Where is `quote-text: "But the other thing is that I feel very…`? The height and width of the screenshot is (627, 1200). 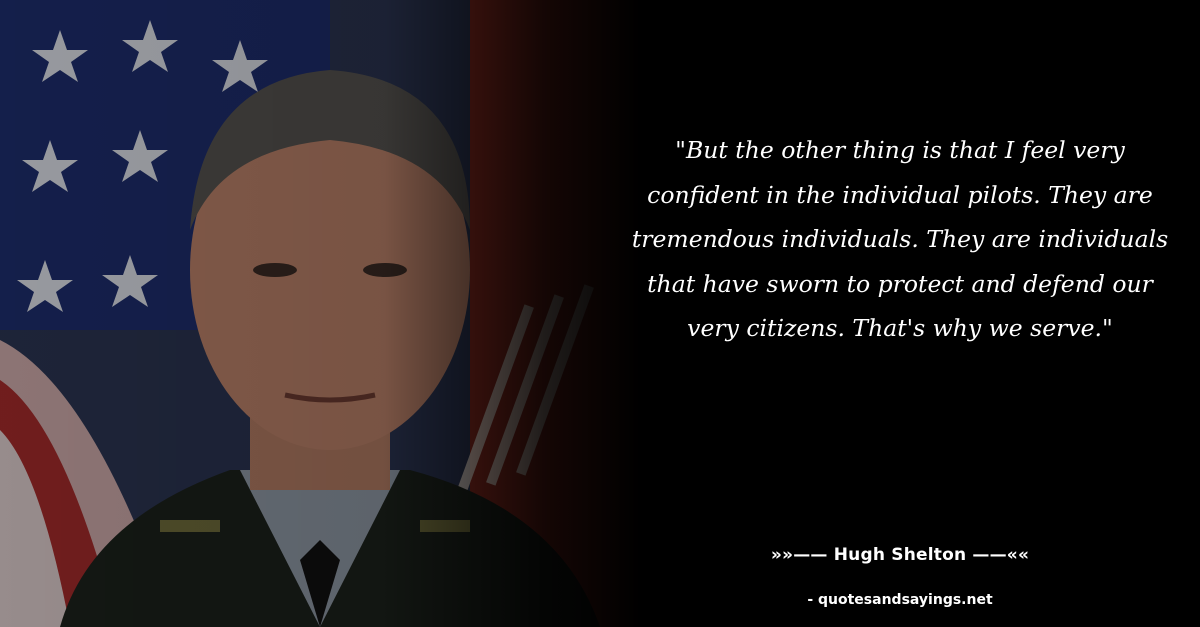
quote-text: "But the other thing is that I feel very… is located at coordinates (900, 239).